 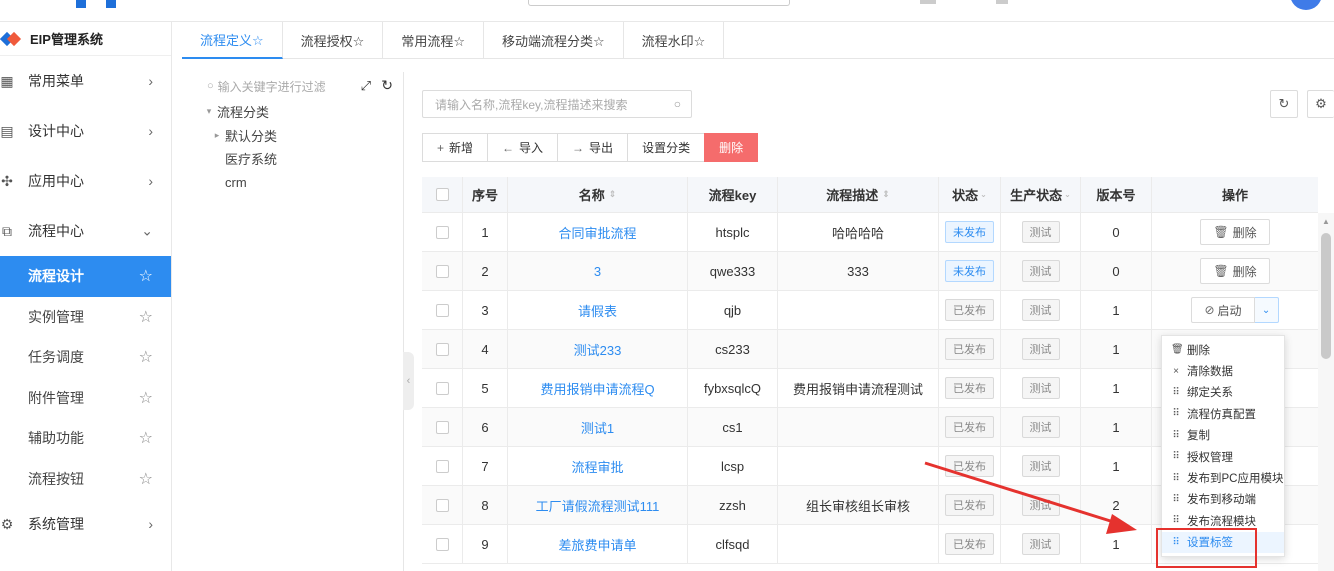 I want to click on row-name-link: 3, so click(x=597, y=271).